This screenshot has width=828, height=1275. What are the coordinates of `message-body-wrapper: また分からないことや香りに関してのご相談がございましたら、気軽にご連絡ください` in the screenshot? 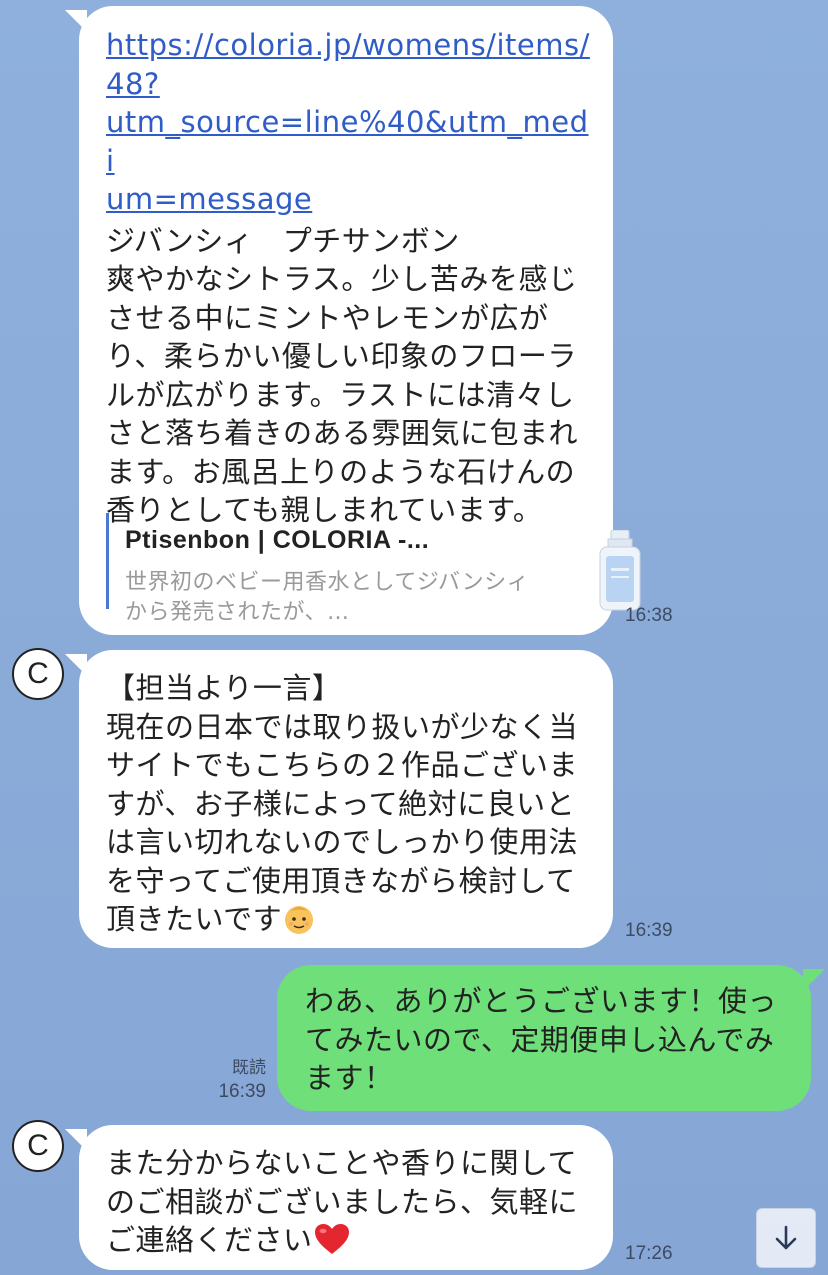 It's located at (347, 1202).